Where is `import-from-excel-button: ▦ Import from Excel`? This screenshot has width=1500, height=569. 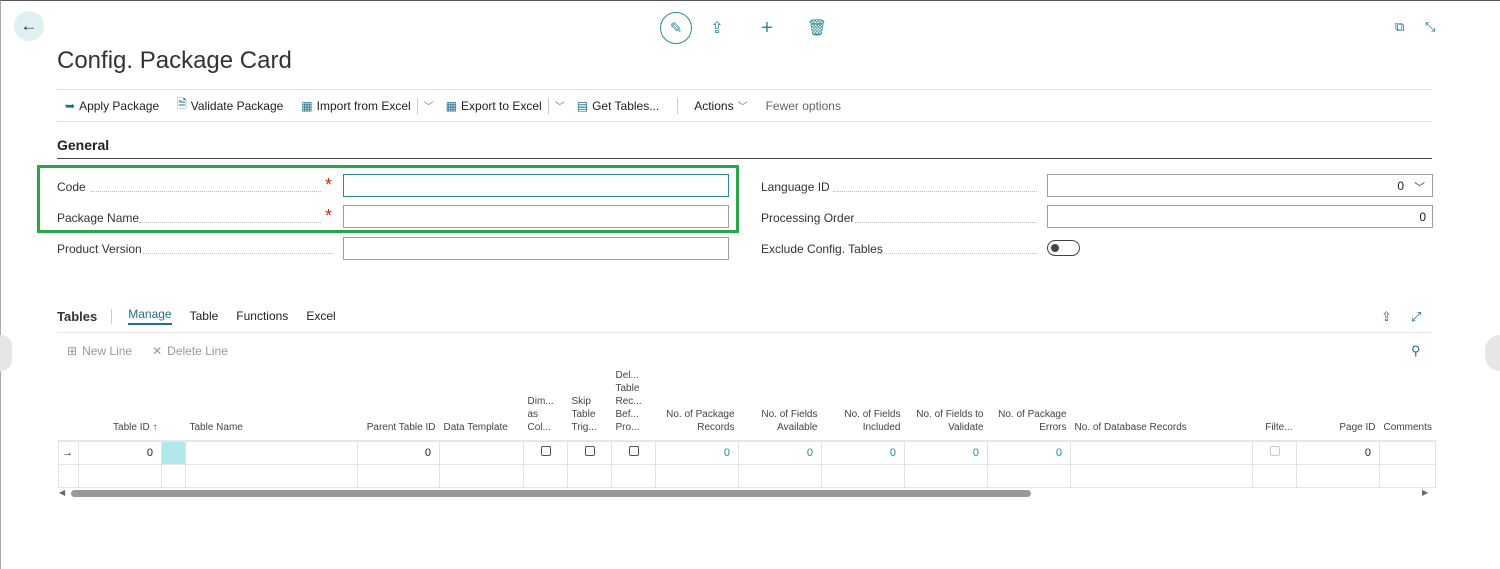 import-from-excel-button: ▦ Import from Excel is located at coordinates (355, 106).